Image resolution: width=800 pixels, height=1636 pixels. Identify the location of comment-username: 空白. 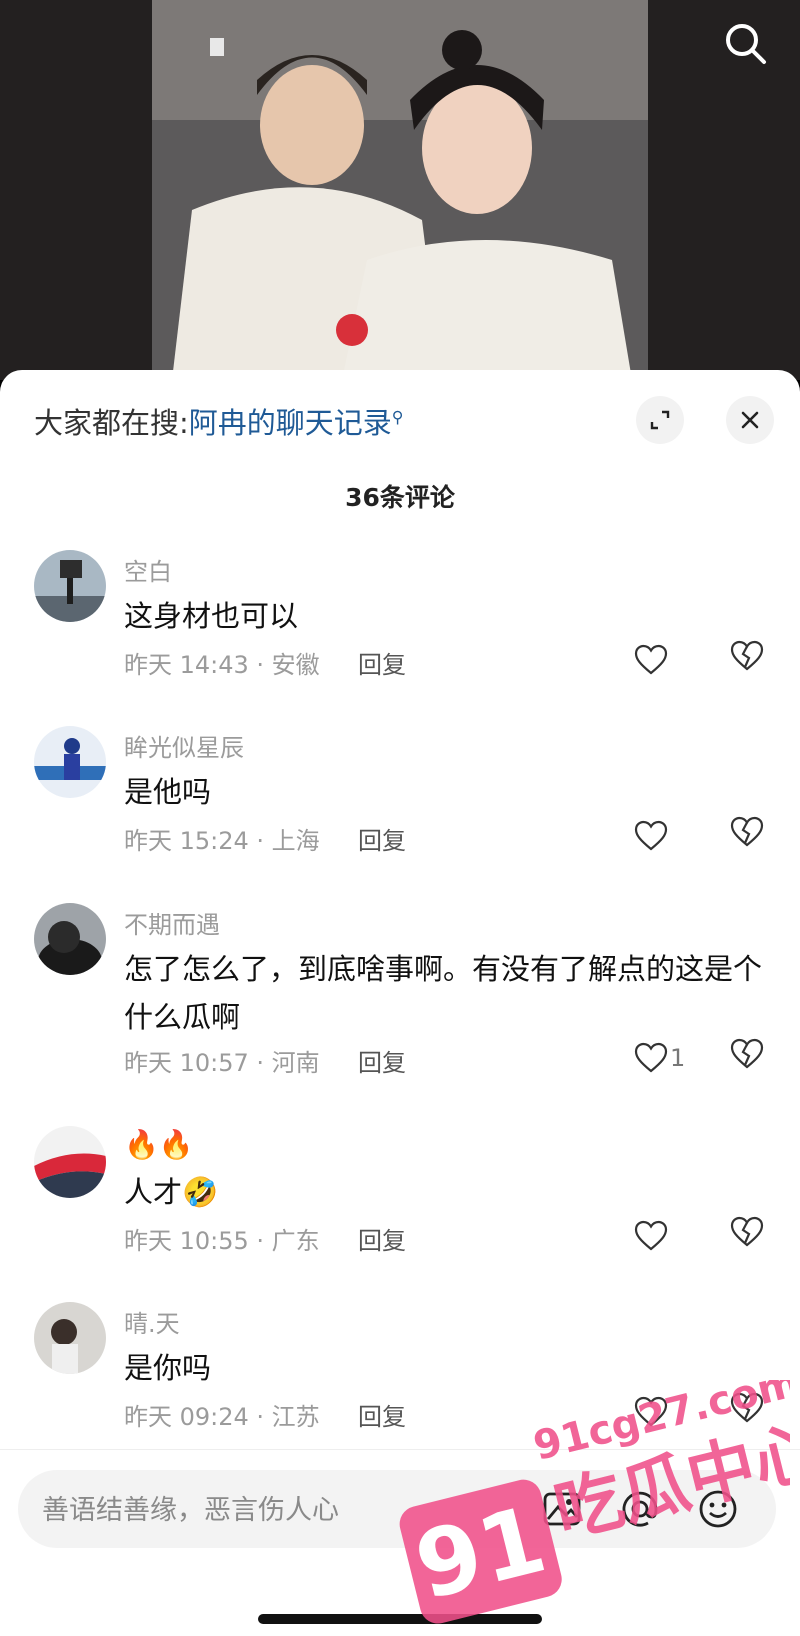
(148, 569).